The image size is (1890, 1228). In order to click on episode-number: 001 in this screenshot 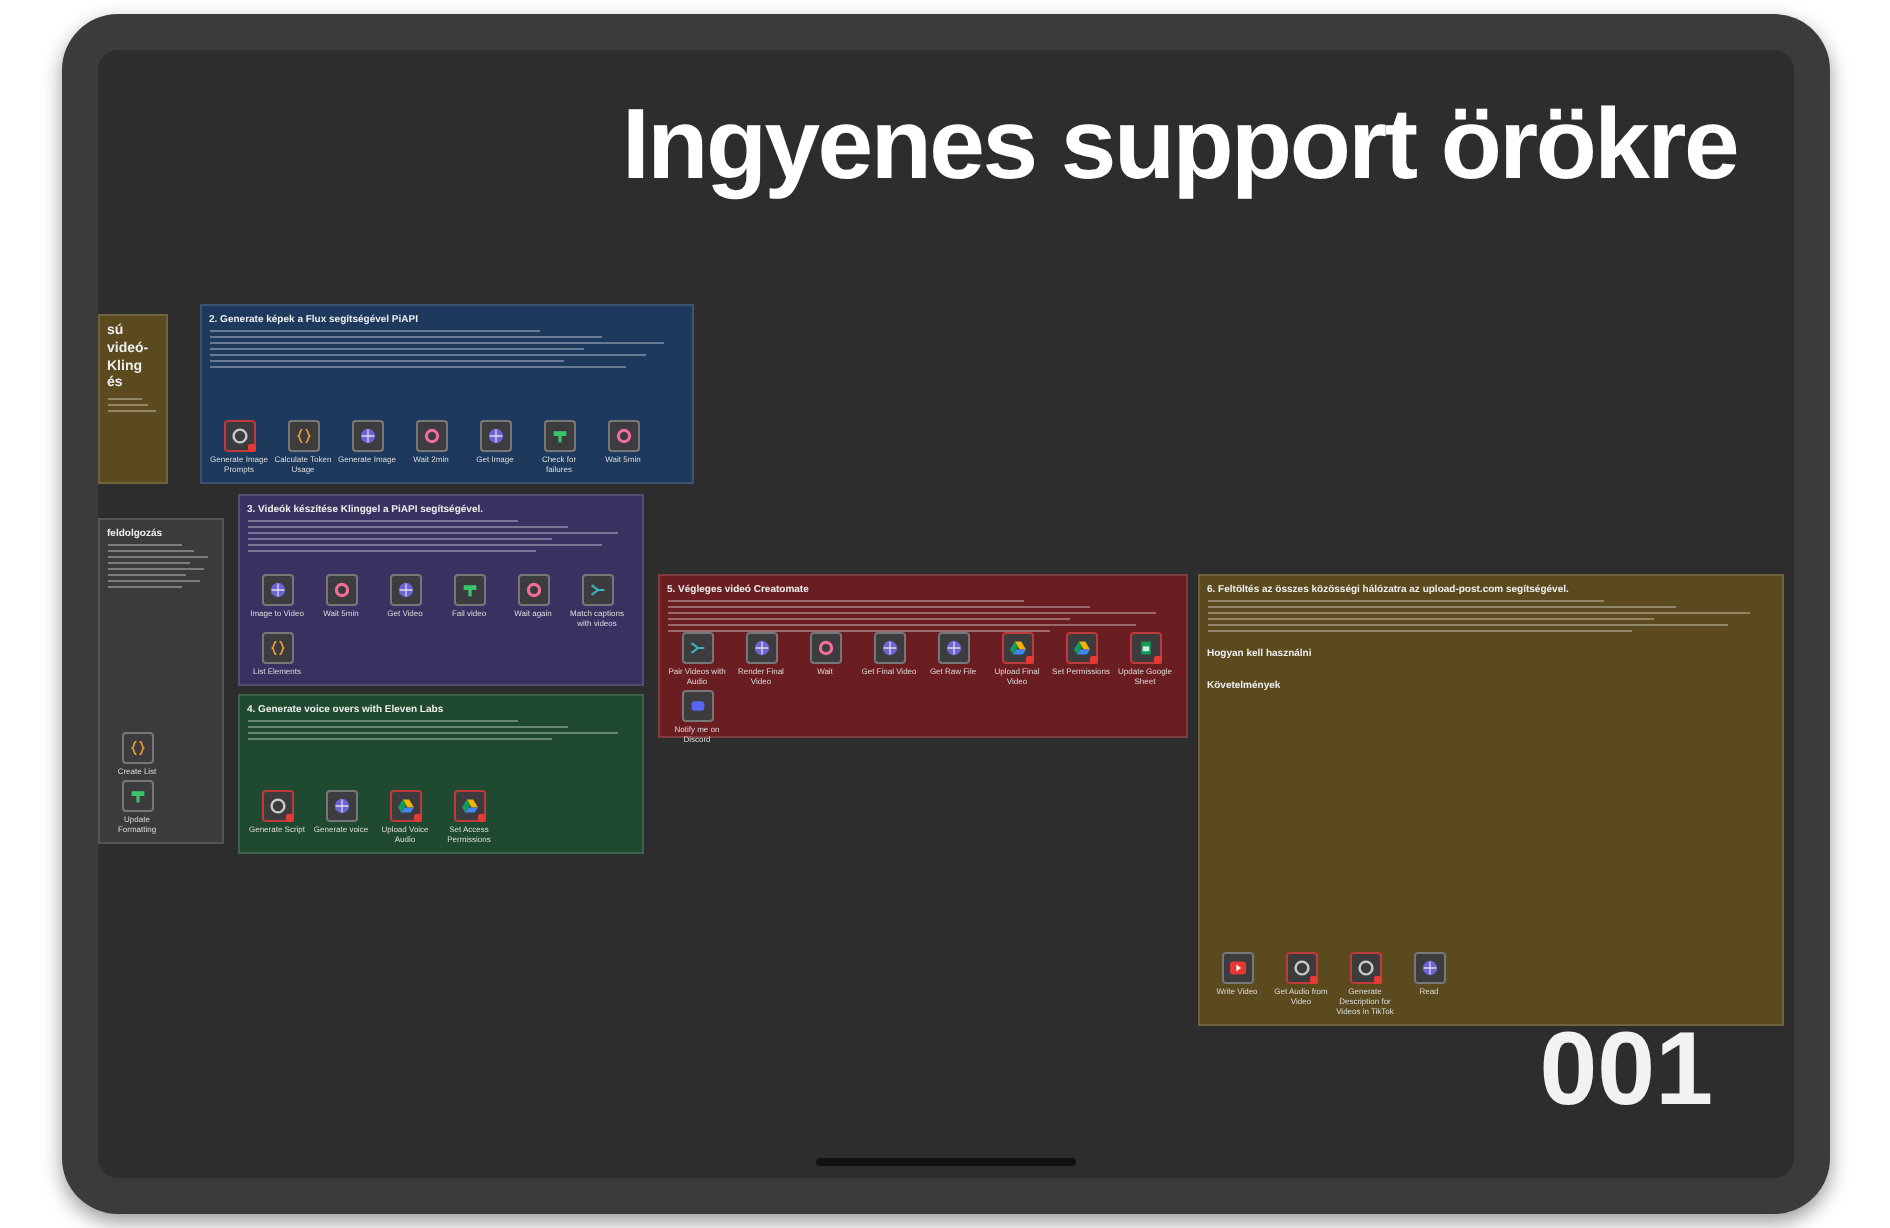, I will do `click(1626, 1070)`.